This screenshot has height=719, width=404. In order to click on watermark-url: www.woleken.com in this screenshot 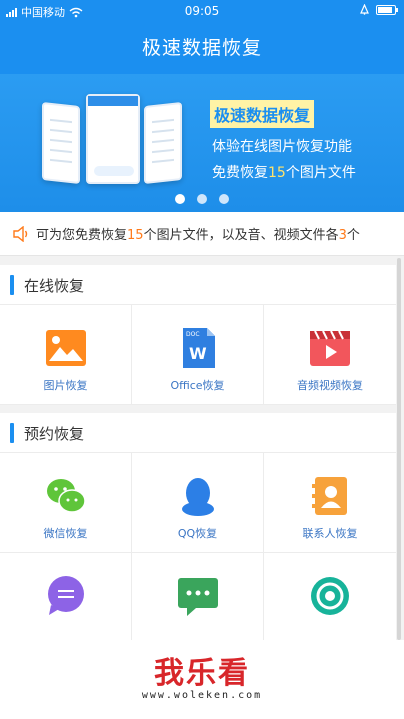, I will do `click(202, 695)`.